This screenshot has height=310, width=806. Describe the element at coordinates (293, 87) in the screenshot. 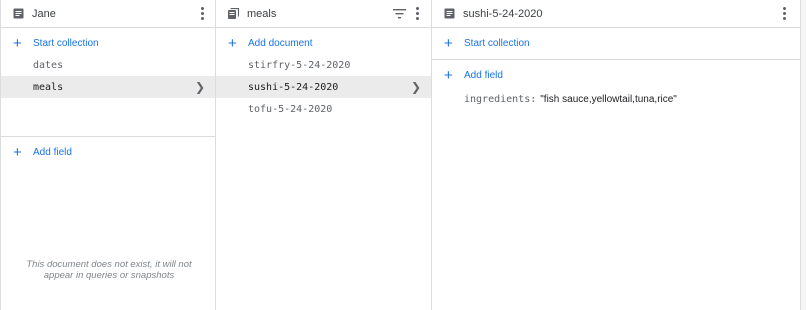

I see `document-item-label: sushi-5-24-2020` at that location.